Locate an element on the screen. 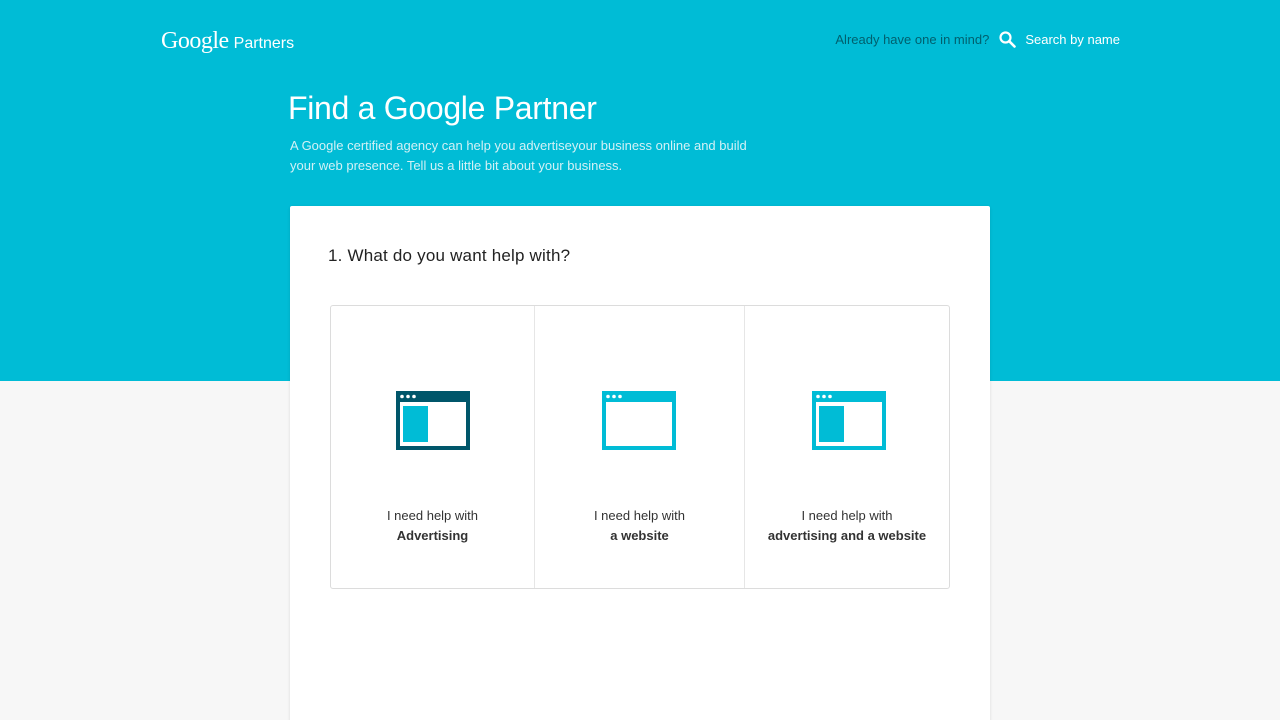 The width and height of the screenshot is (1280, 720). page-title: Find a Google Partner is located at coordinates (442, 108).